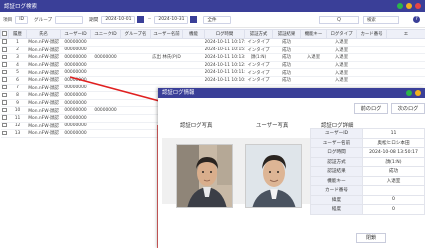 The width and height of the screenshot is (425, 248). I want to click on date-from-input: 2024-10-01, so click(118, 19).